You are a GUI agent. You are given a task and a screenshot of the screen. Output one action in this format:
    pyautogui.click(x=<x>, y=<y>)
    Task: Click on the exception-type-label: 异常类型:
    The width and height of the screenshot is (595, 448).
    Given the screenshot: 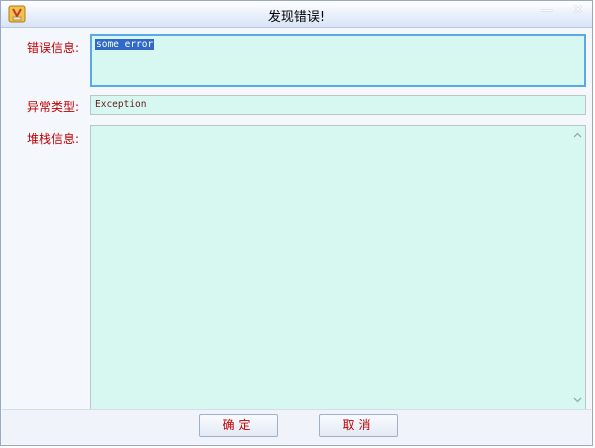 What is the action you would take?
    pyautogui.click(x=53, y=107)
    